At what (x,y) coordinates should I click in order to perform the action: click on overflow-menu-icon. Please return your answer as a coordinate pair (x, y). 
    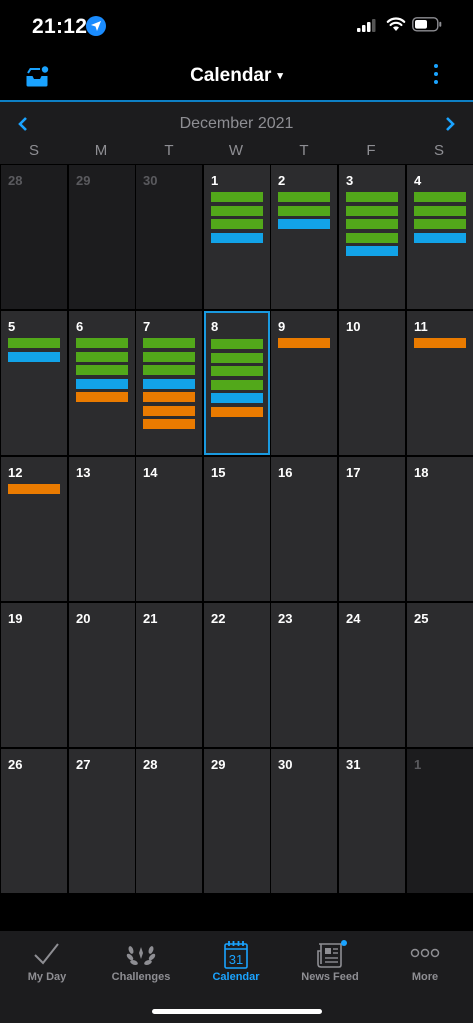
    Looking at the image, I should click on (436, 76).